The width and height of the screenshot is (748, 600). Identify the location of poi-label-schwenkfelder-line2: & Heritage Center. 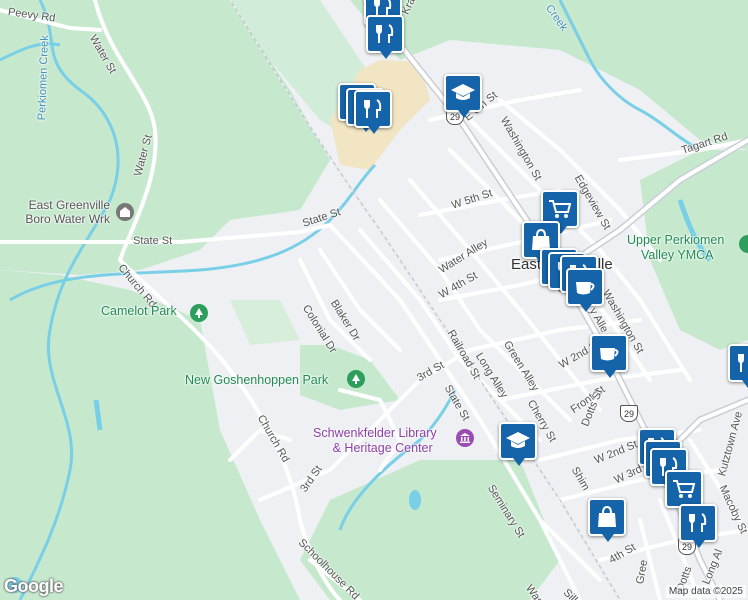
(382, 448).